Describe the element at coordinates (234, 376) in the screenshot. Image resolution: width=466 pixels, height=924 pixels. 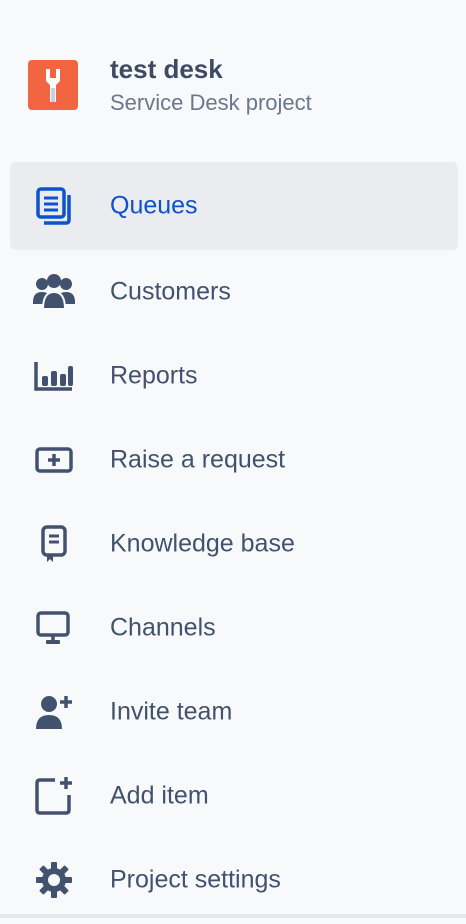
I see `sidebar-item-reports: Reports` at that location.